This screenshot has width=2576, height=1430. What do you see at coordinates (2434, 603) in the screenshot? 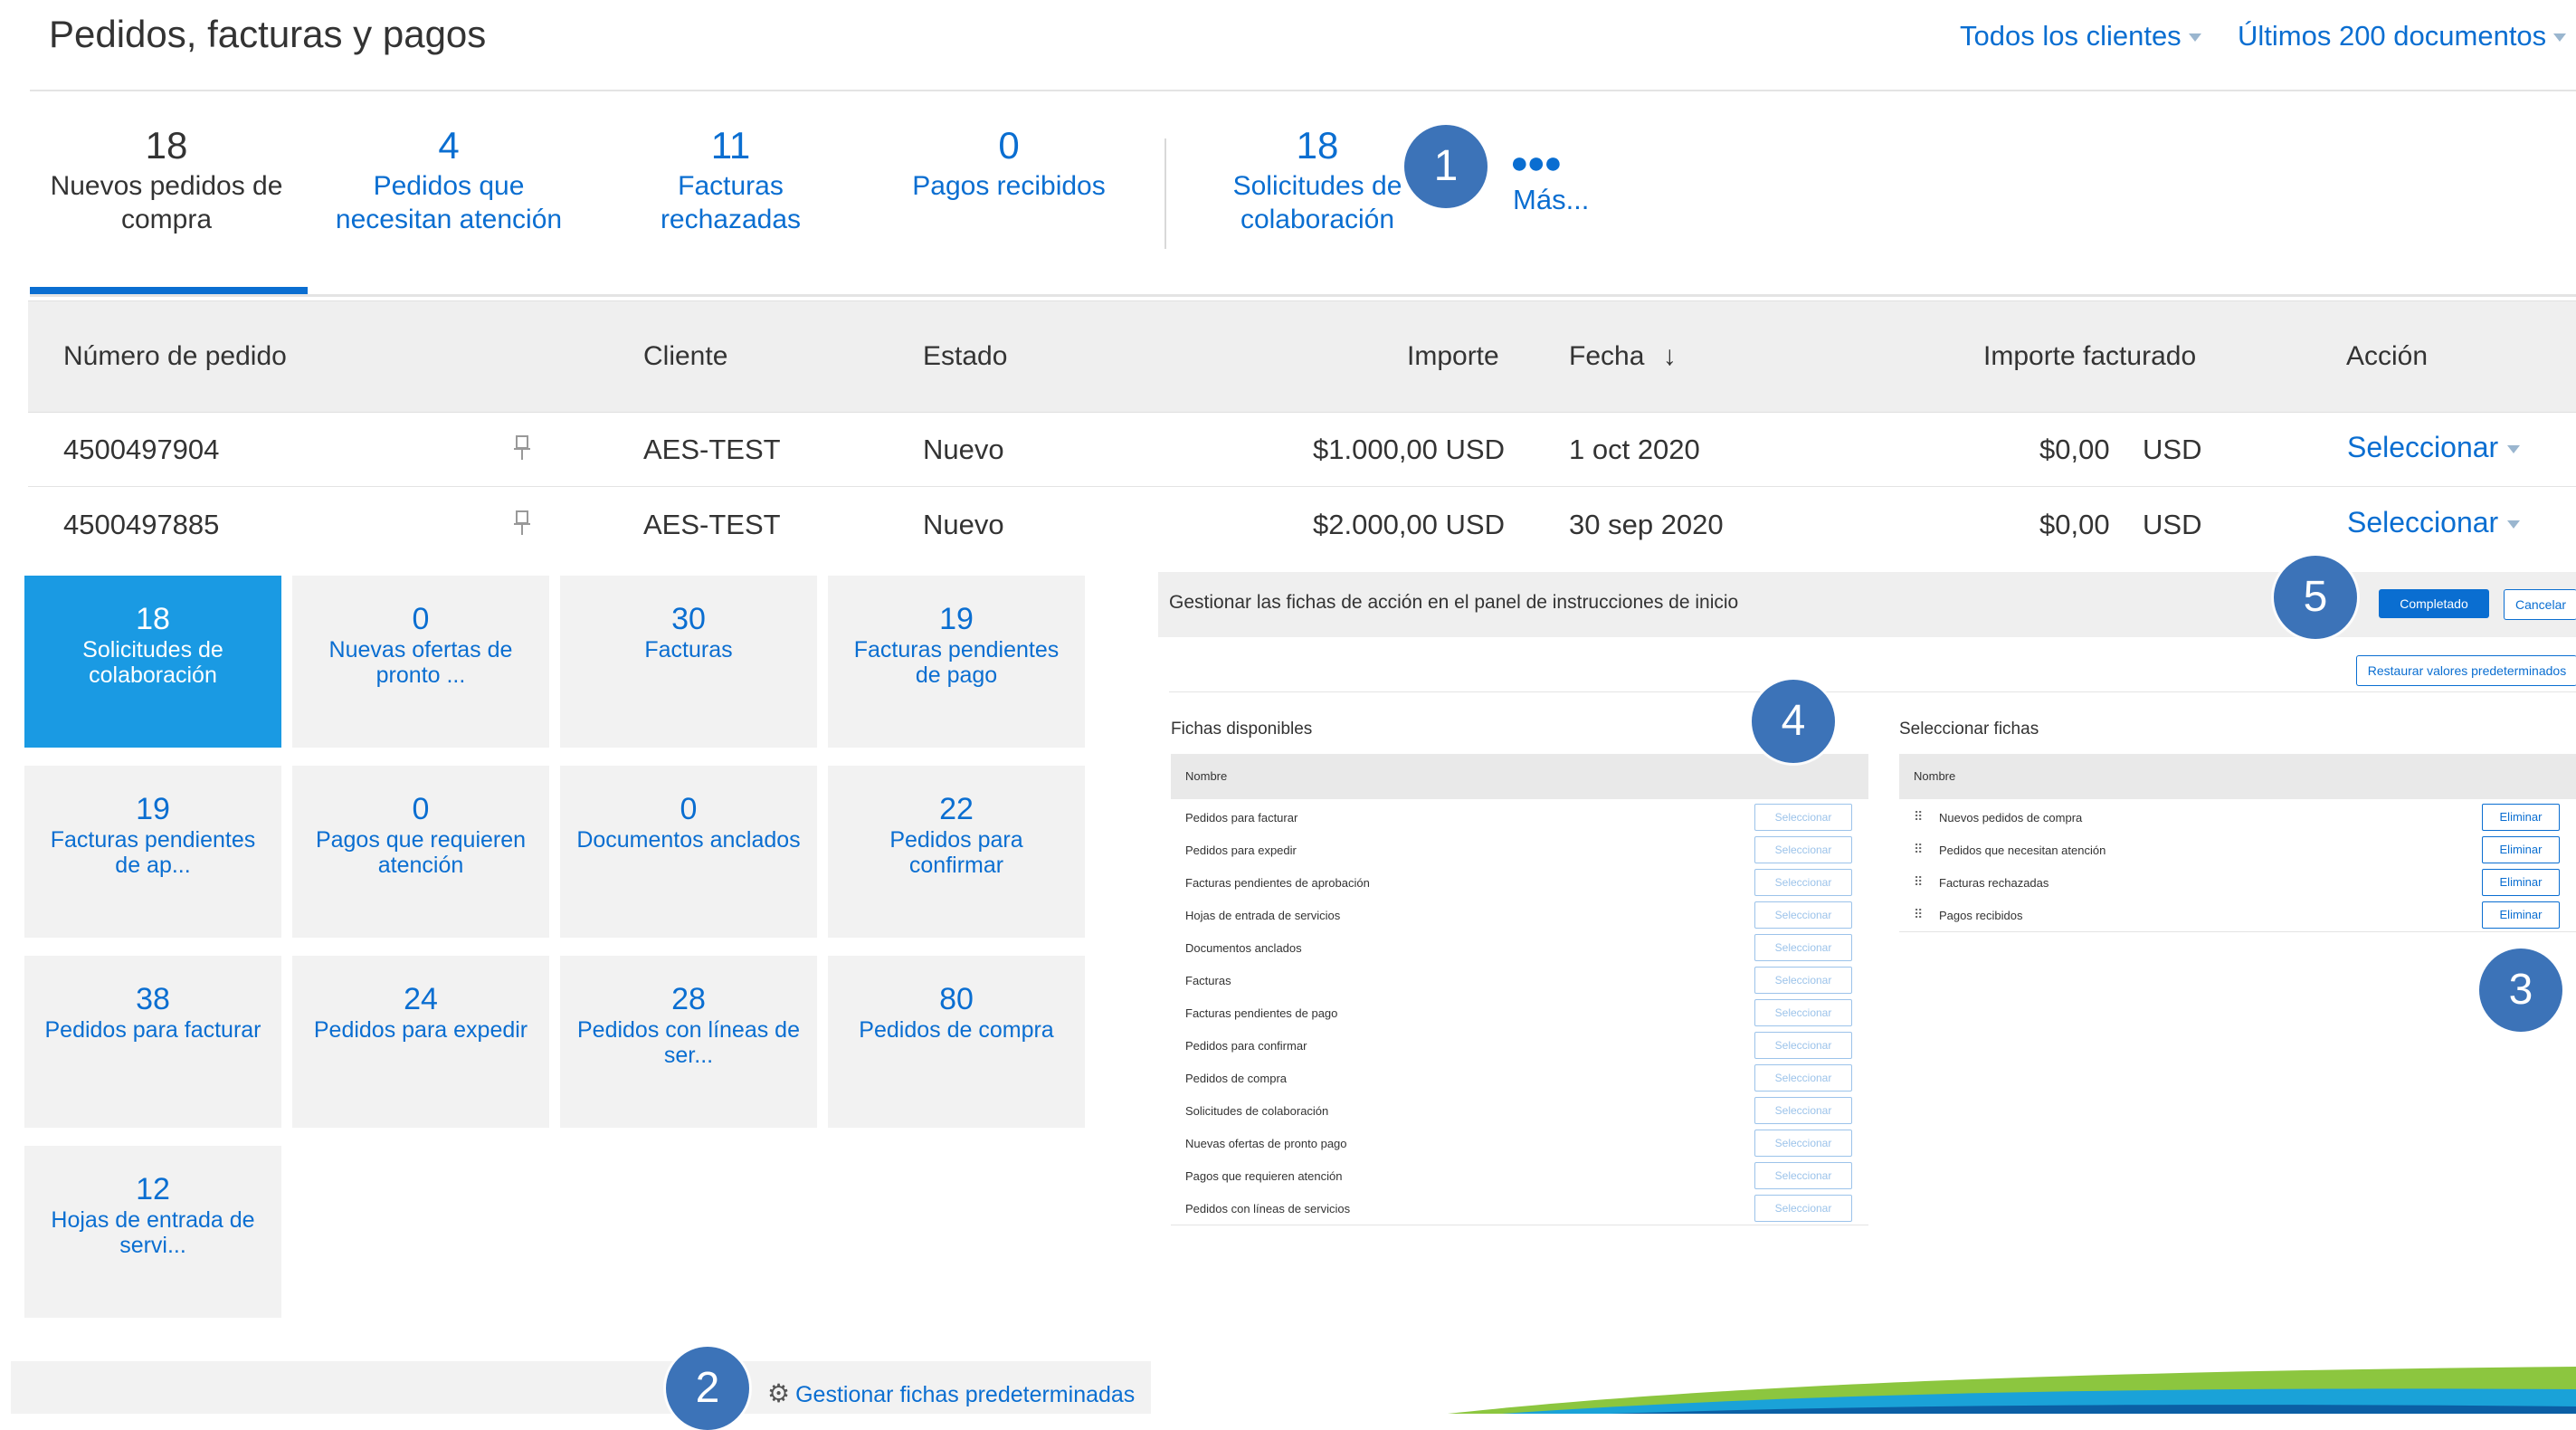
I see `done-button: Completado` at bounding box center [2434, 603].